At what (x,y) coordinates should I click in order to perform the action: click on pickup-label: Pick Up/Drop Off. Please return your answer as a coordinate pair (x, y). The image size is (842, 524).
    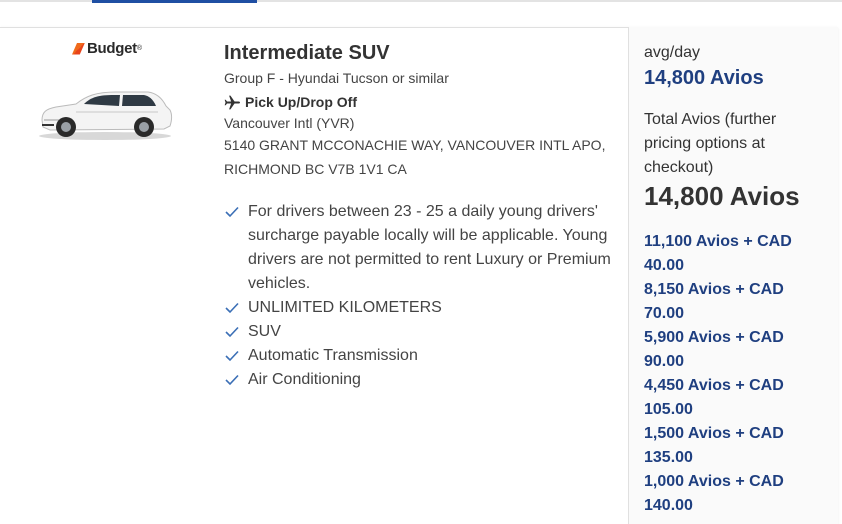
    Looking at the image, I should click on (301, 102).